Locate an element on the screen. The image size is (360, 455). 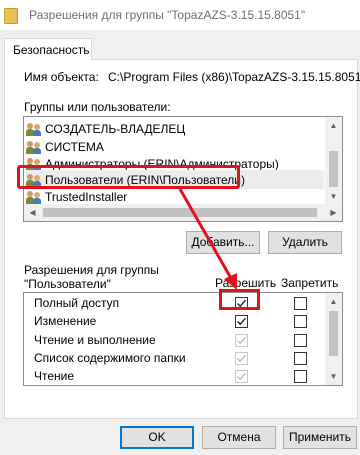
ok-button: OK is located at coordinates (157, 437).